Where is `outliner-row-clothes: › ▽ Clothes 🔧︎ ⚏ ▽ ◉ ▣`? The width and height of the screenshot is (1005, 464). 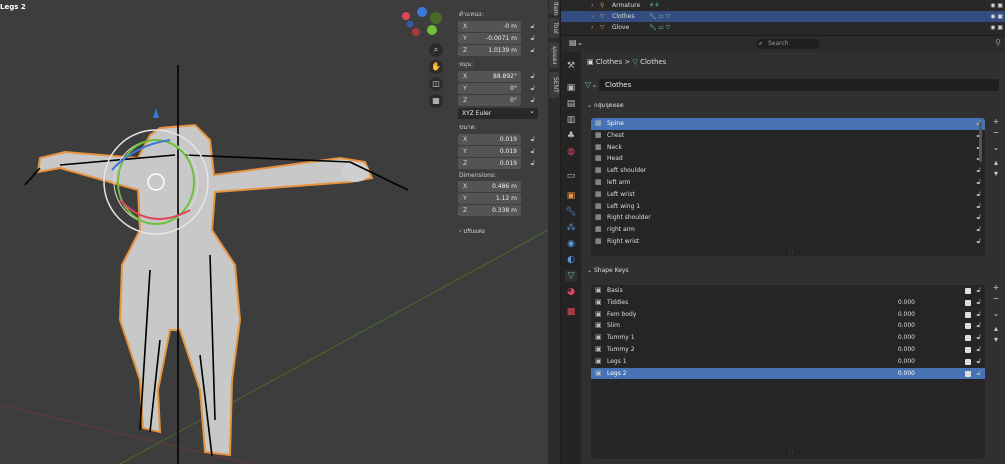
outliner-row-clothes: › ▽ Clothes 🔧︎ ⚏ ▽ ◉ ▣ is located at coordinates (783, 16).